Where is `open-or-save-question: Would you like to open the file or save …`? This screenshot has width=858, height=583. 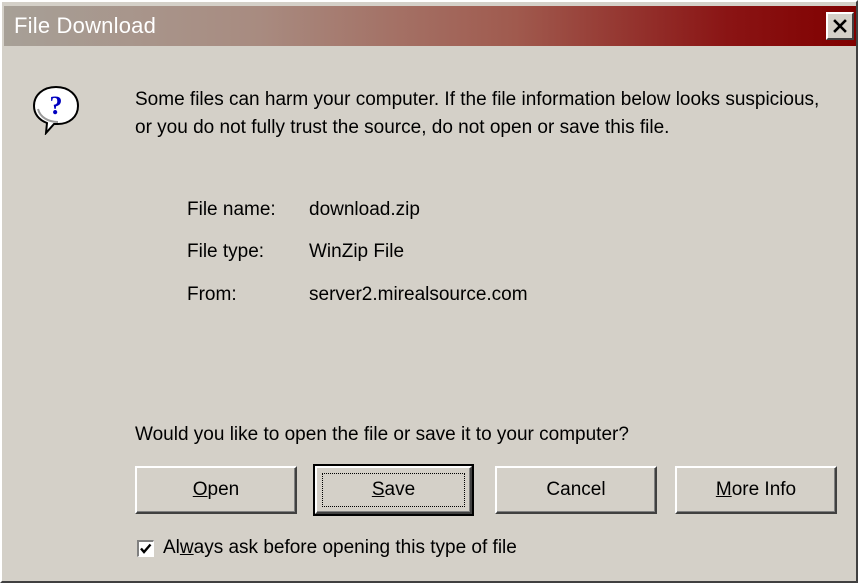
open-or-save-question: Would you like to open the file or save … is located at coordinates (382, 434).